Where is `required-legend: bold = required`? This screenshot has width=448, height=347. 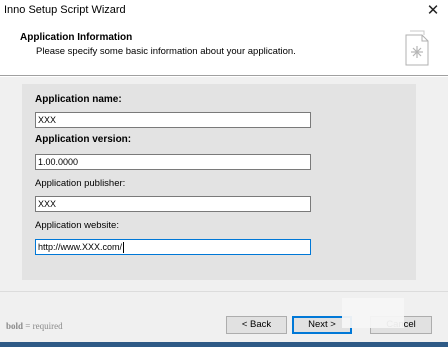 required-legend: bold = required is located at coordinates (34, 326).